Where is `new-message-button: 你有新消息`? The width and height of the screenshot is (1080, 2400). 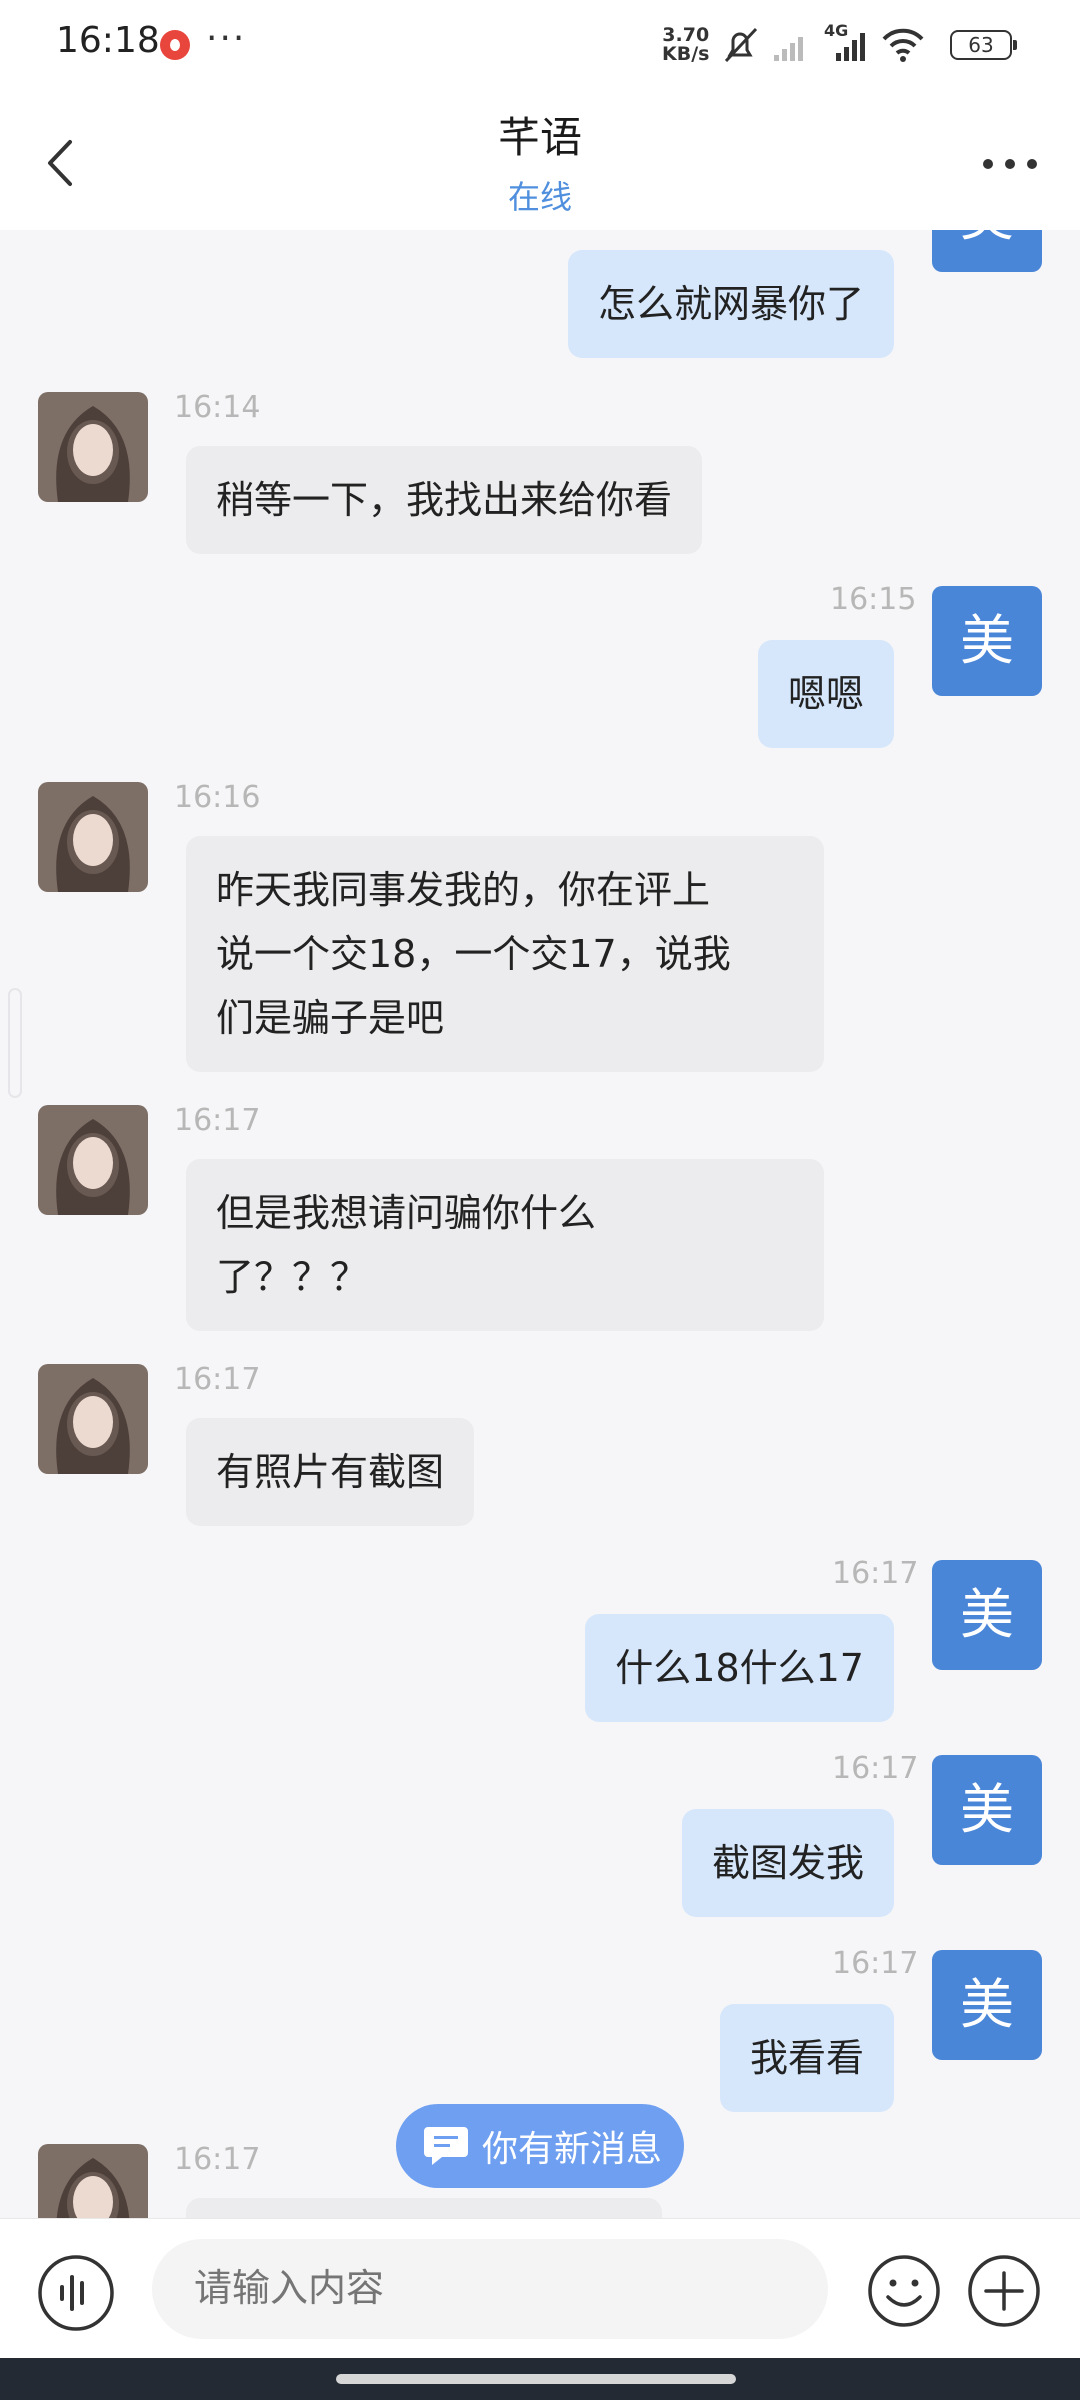
new-message-button: 你有新消息 is located at coordinates (540, 2146).